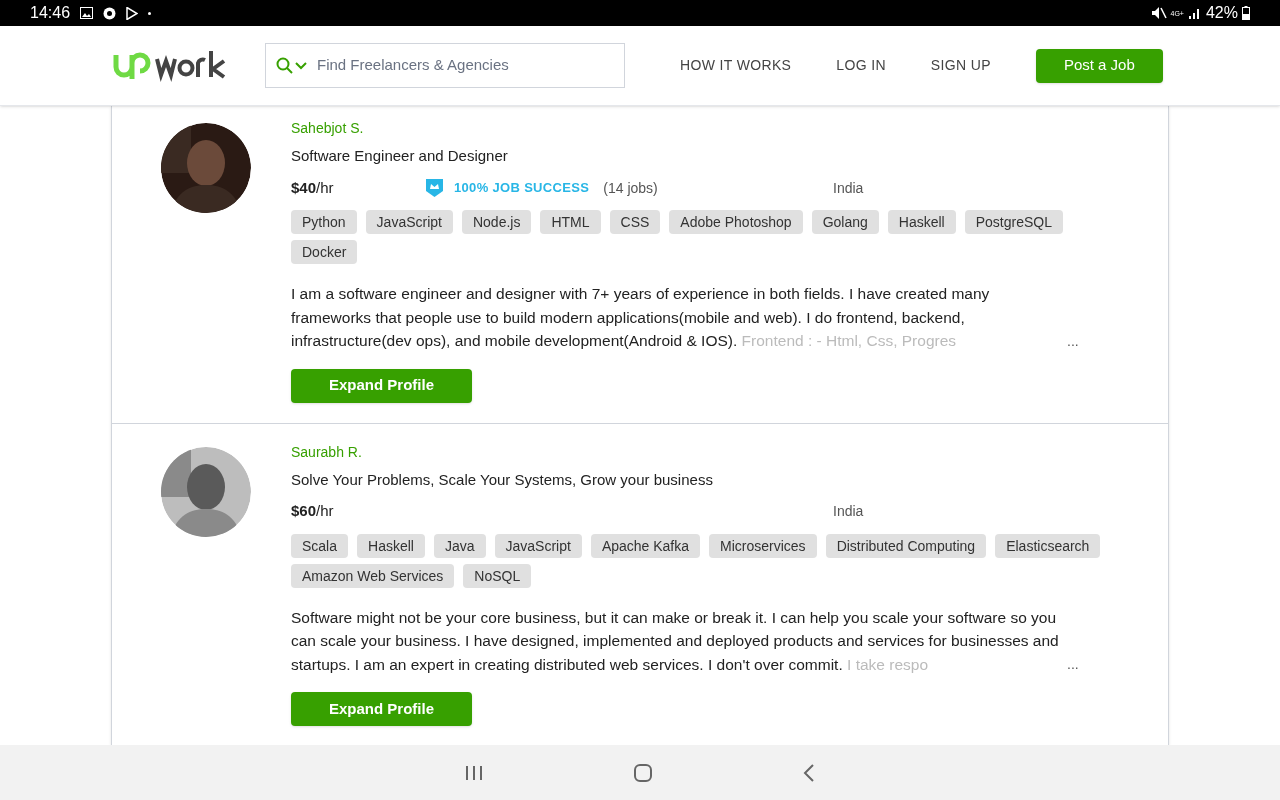 The width and height of the screenshot is (1280, 800). I want to click on skill-tag: Elasticsearch, so click(1048, 545).